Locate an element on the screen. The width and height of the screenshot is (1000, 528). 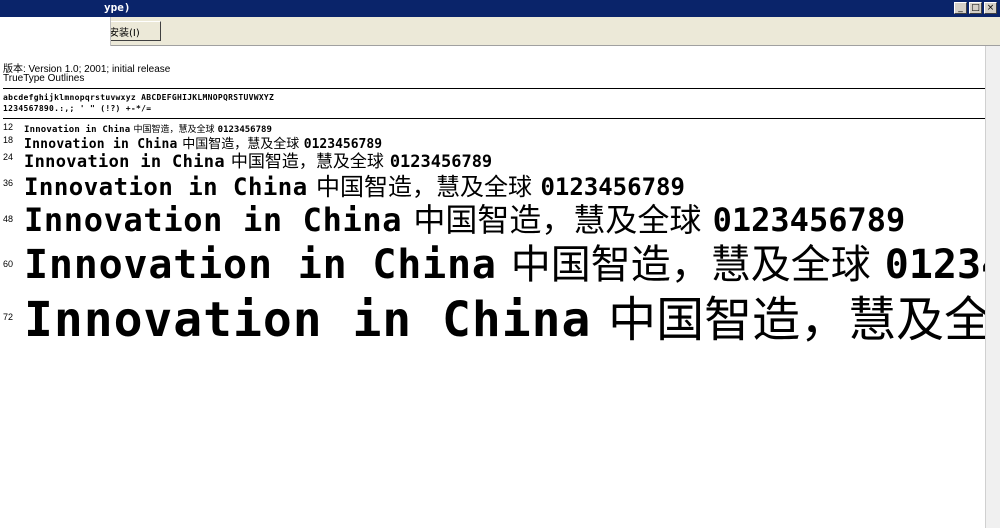
sample-size-label: 12 is located at coordinates (8, 127).